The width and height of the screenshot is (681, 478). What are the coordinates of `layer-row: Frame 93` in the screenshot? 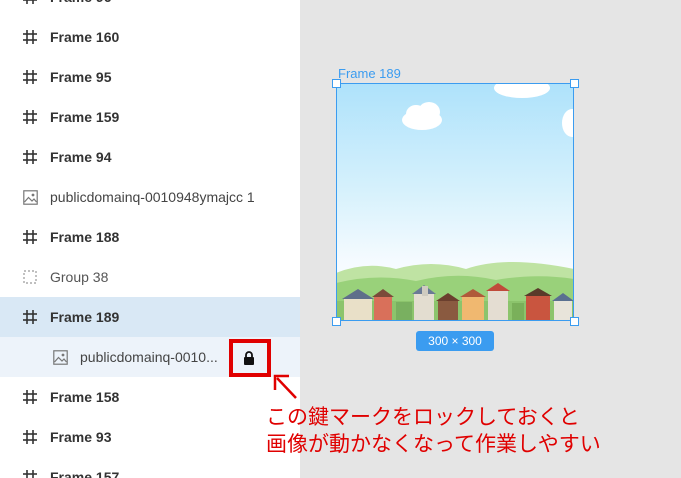 It's located at (150, 437).